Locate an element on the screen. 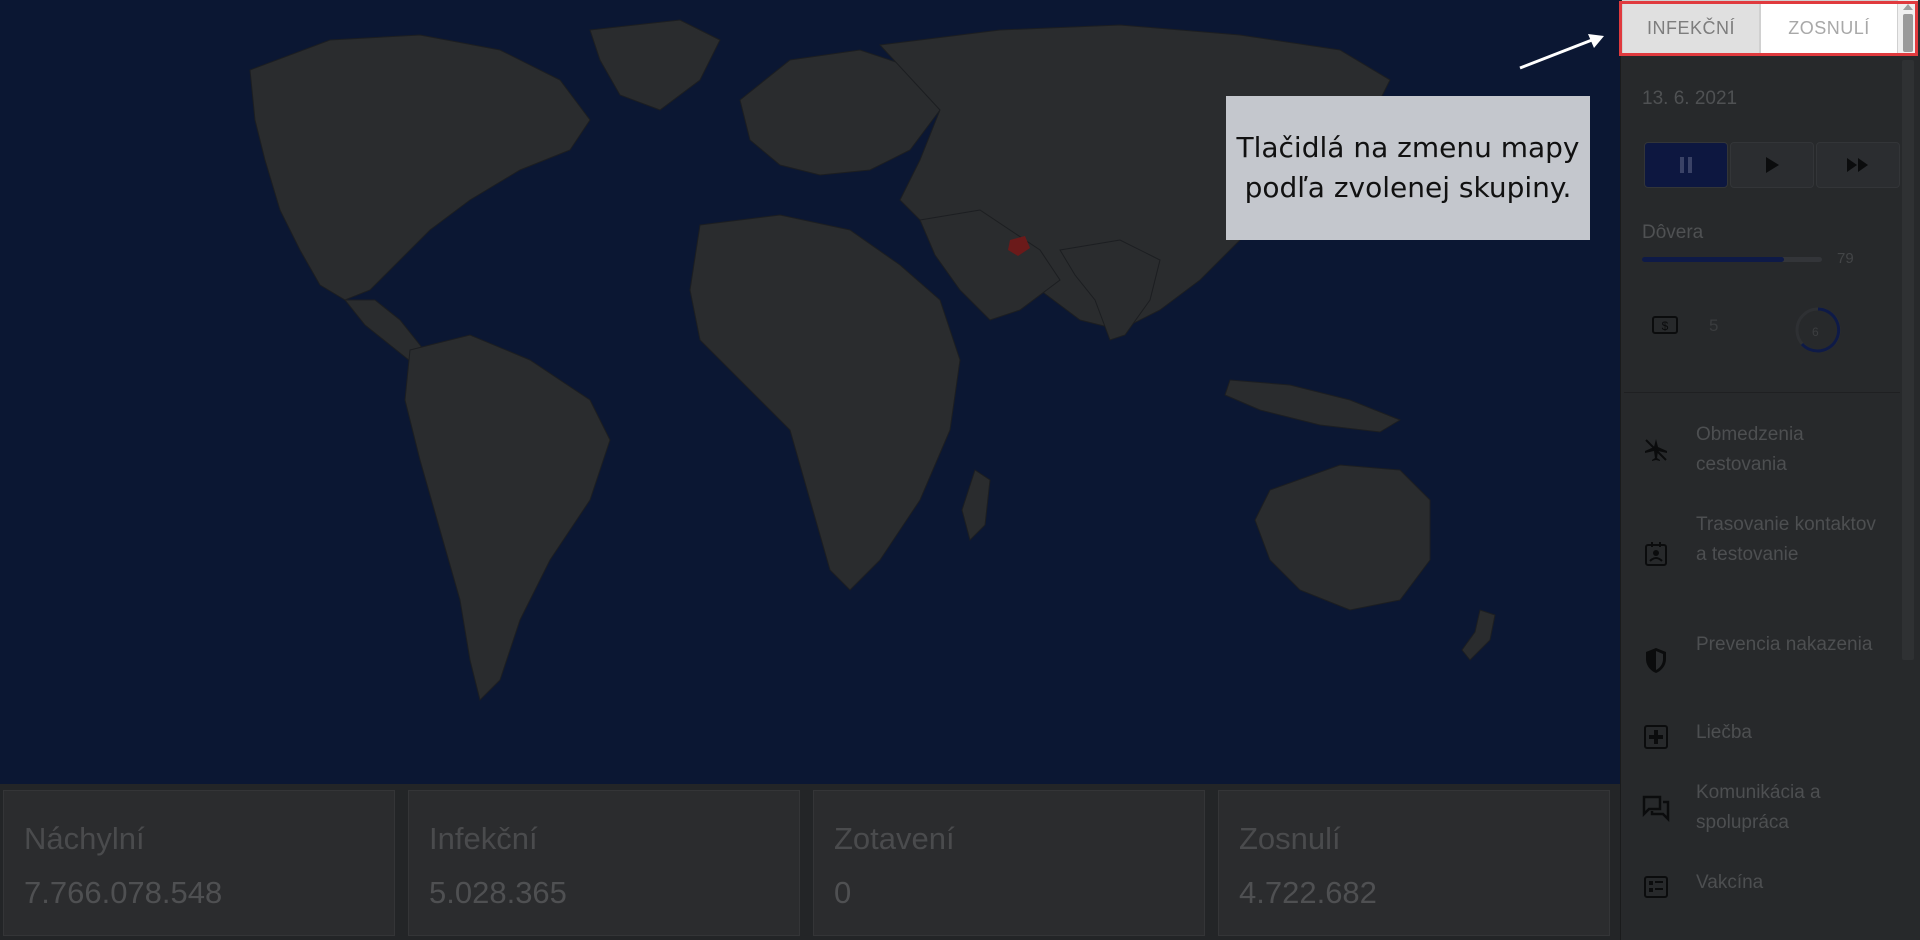 The image size is (1920, 940). current-date: 13. 6. 2021 is located at coordinates (1690, 98).